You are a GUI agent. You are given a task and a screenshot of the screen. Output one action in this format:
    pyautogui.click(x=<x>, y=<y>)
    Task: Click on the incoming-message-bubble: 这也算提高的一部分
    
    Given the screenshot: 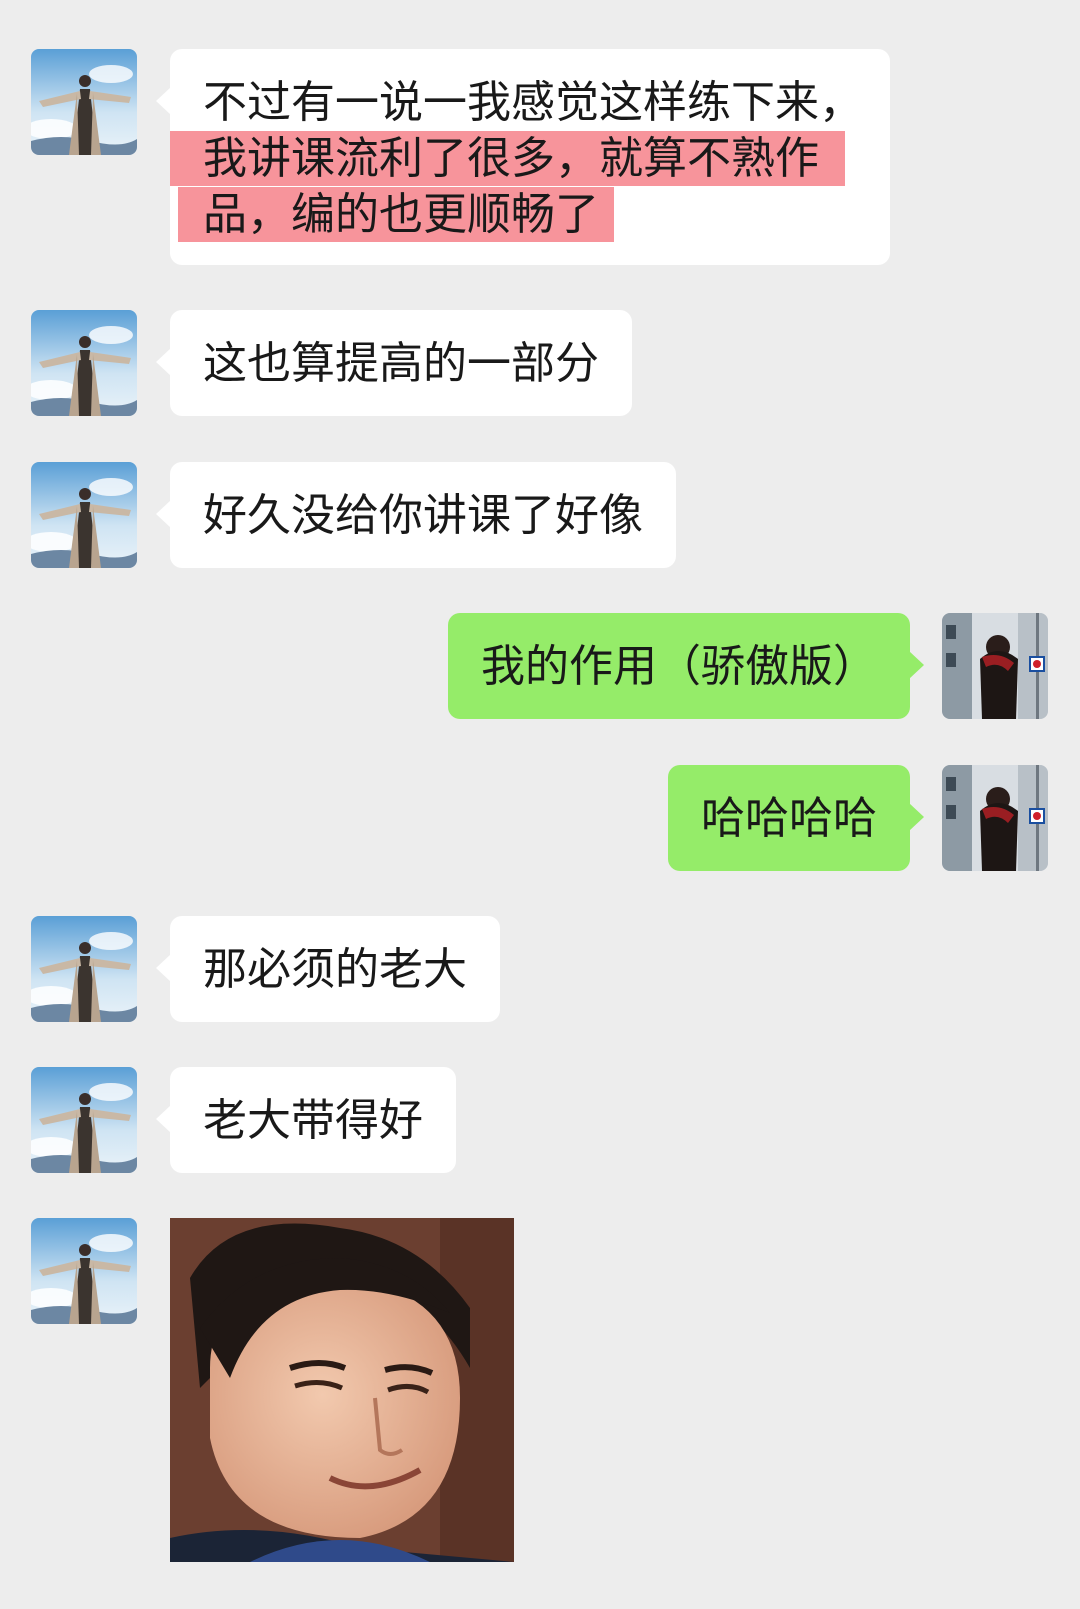 What is the action you would take?
    pyautogui.click(x=394, y=363)
    